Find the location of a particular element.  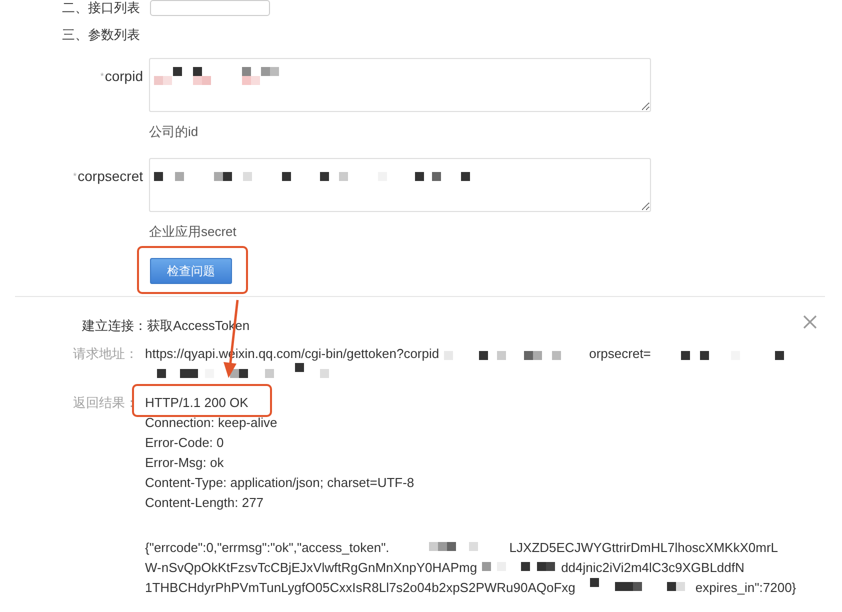

header-line: Content-Type: application/json; charset=UTF-8 is located at coordinates (279, 483).